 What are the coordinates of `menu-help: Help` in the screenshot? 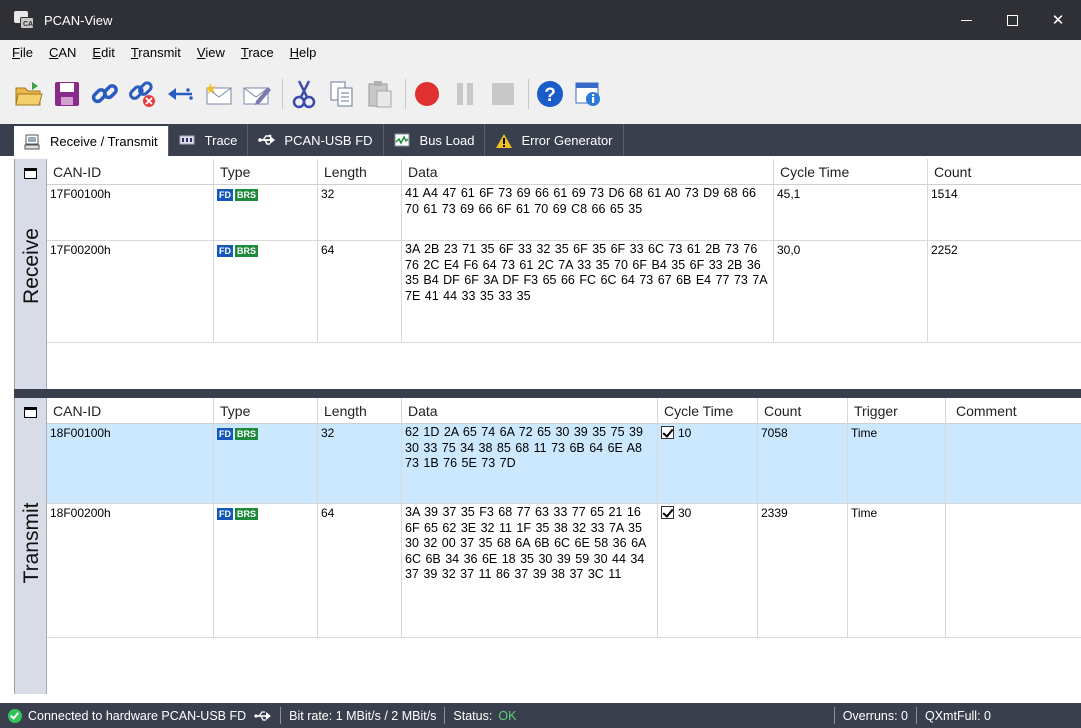 It's located at (303, 52).